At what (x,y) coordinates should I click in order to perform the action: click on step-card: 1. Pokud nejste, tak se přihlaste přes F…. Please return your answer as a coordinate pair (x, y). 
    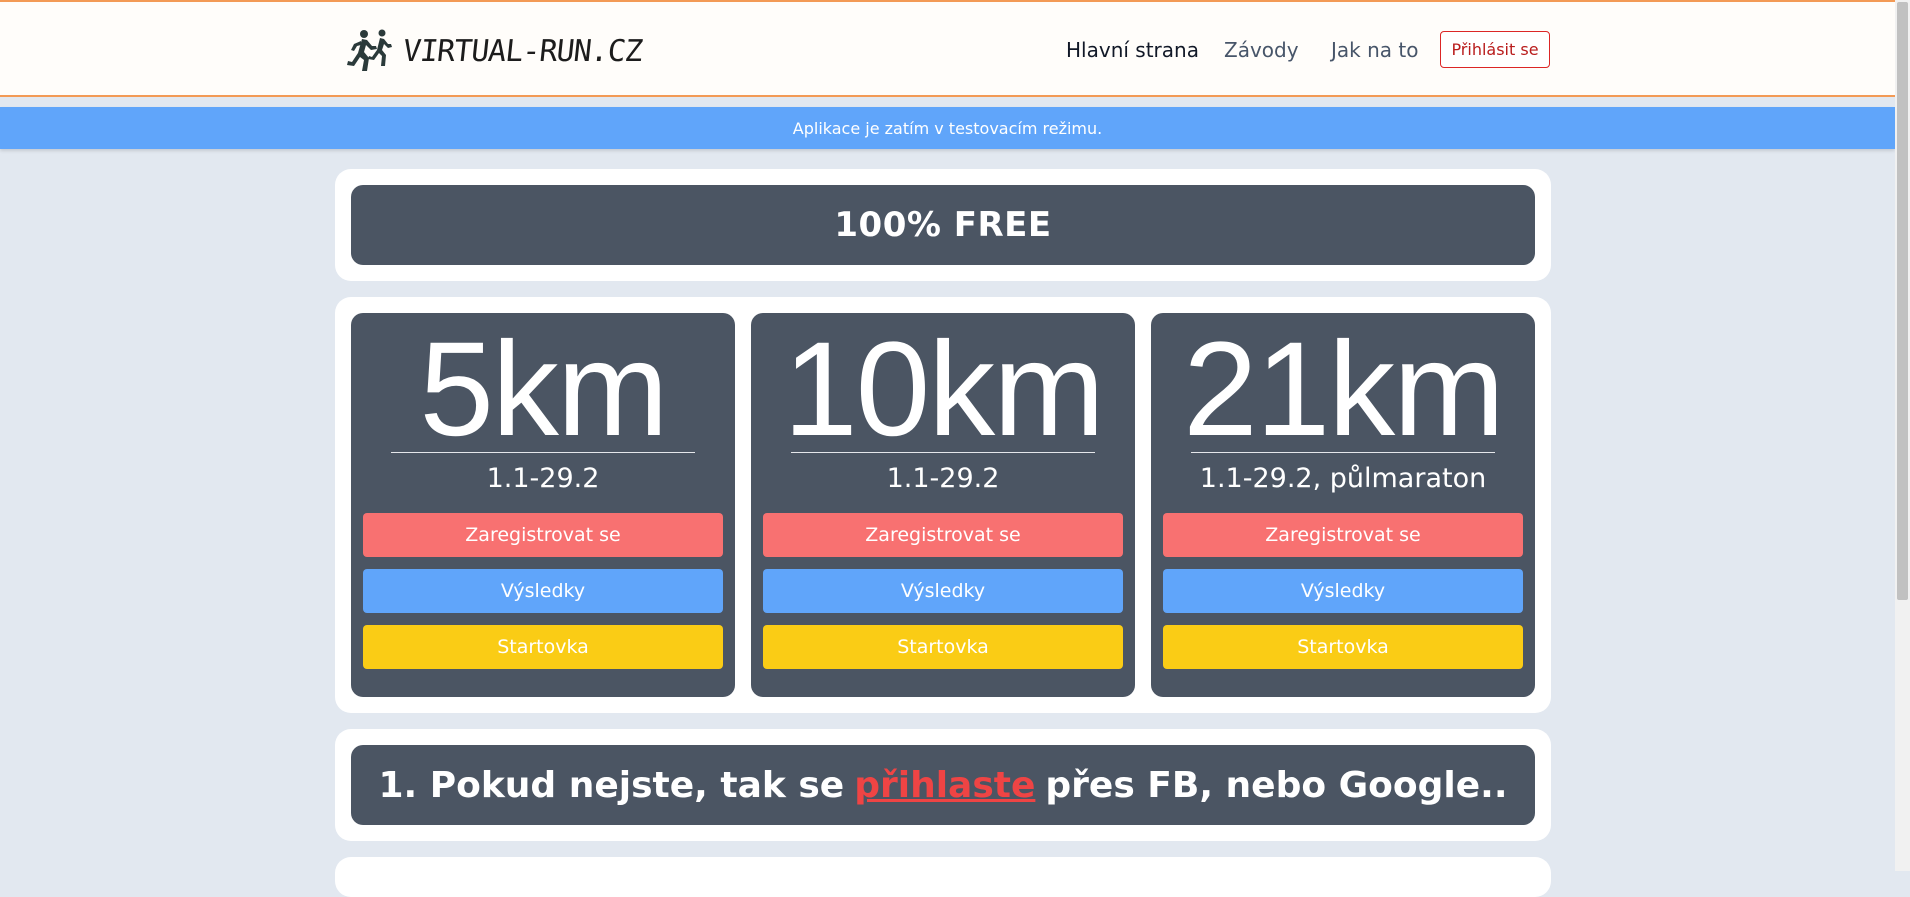
    Looking at the image, I should click on (943, 785).